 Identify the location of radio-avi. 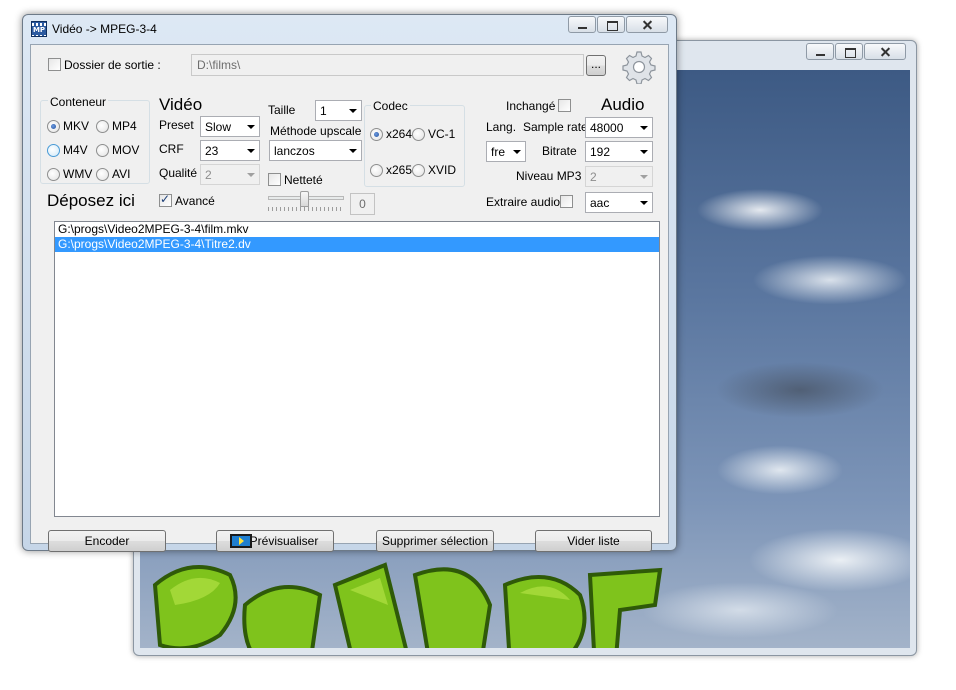
(102, 174).